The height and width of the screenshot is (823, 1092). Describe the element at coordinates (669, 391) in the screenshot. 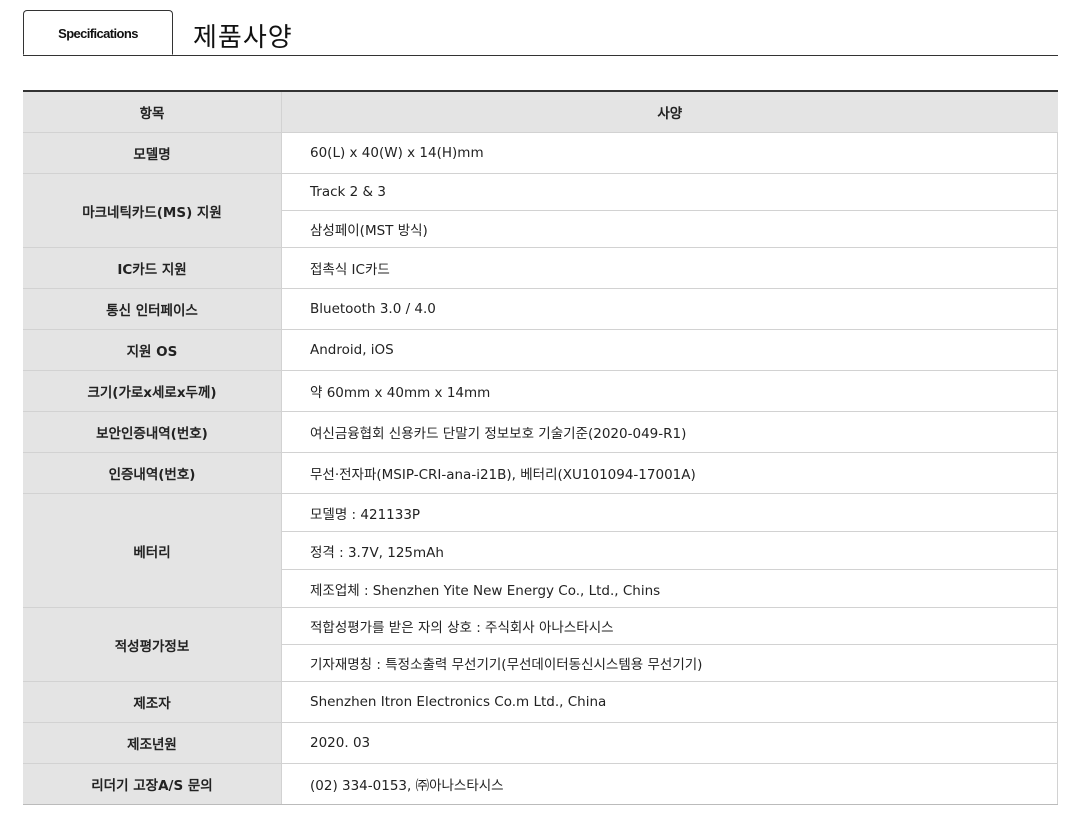

I see `row-value: 약 60mm x 40mm x 14mm` at that location.